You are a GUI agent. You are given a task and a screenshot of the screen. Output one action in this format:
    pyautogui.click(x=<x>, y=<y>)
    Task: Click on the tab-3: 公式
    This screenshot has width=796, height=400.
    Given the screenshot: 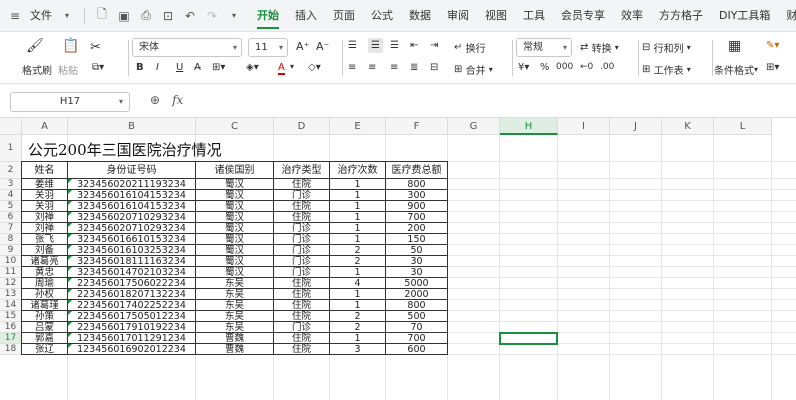 What is the action you would take?
    pyautogui.click(x=382, y=16)
    